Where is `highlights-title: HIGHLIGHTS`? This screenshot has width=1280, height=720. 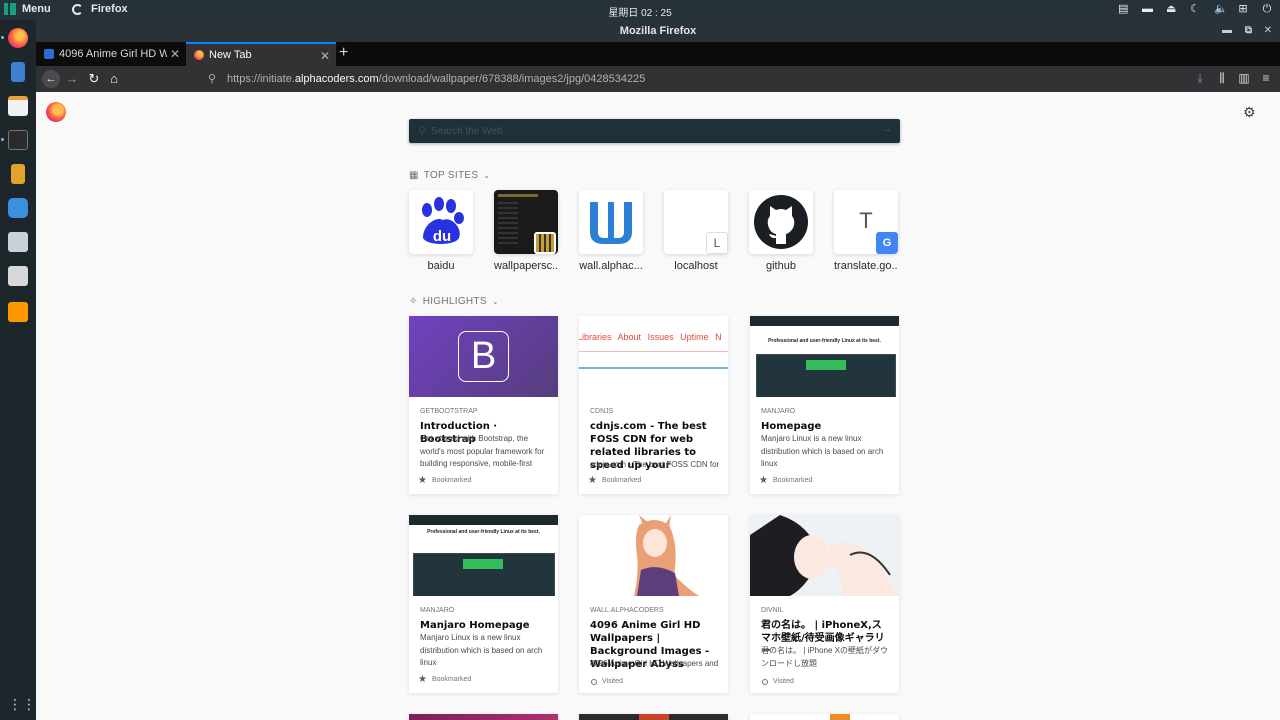 highlights-title: HIGHLIGHTS is located at coordinates (454, 301).